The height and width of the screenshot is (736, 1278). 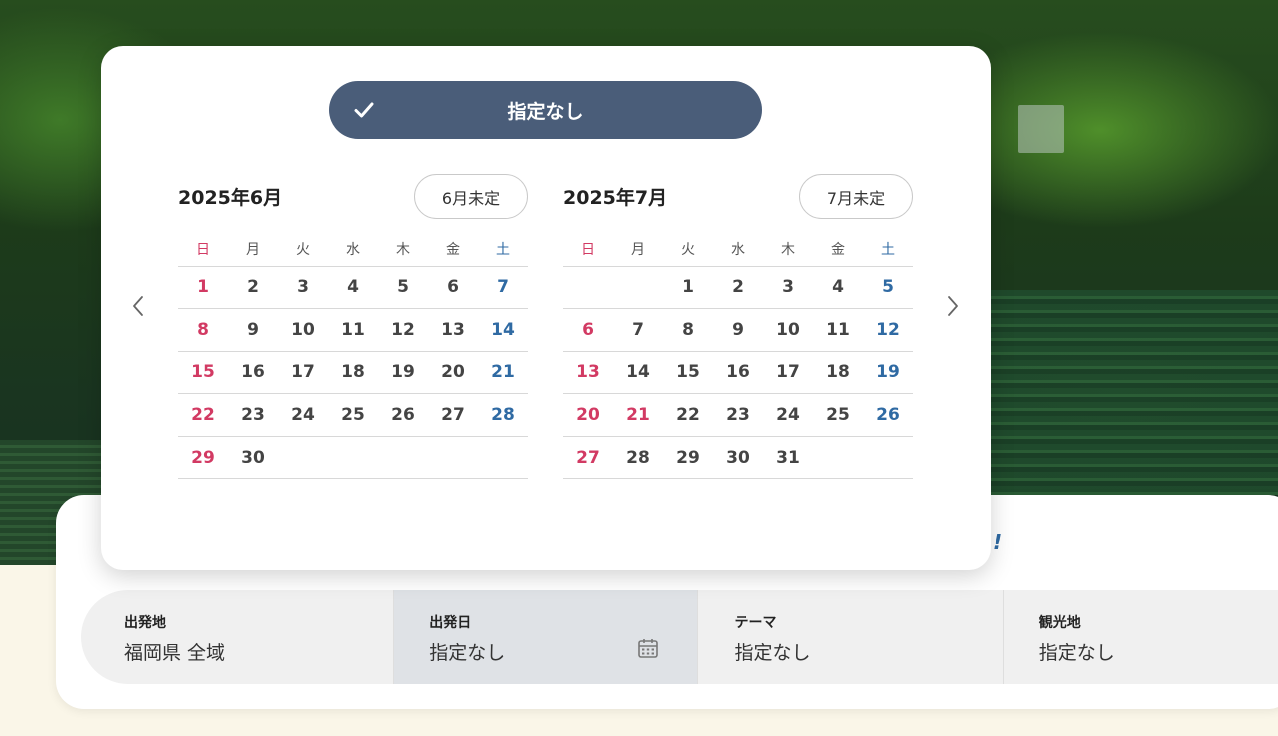 What do you see at coordinates (856, 196) in the screenshot?
I see `month-undecided-button: 7月未定` at bounding box center [856, 196].